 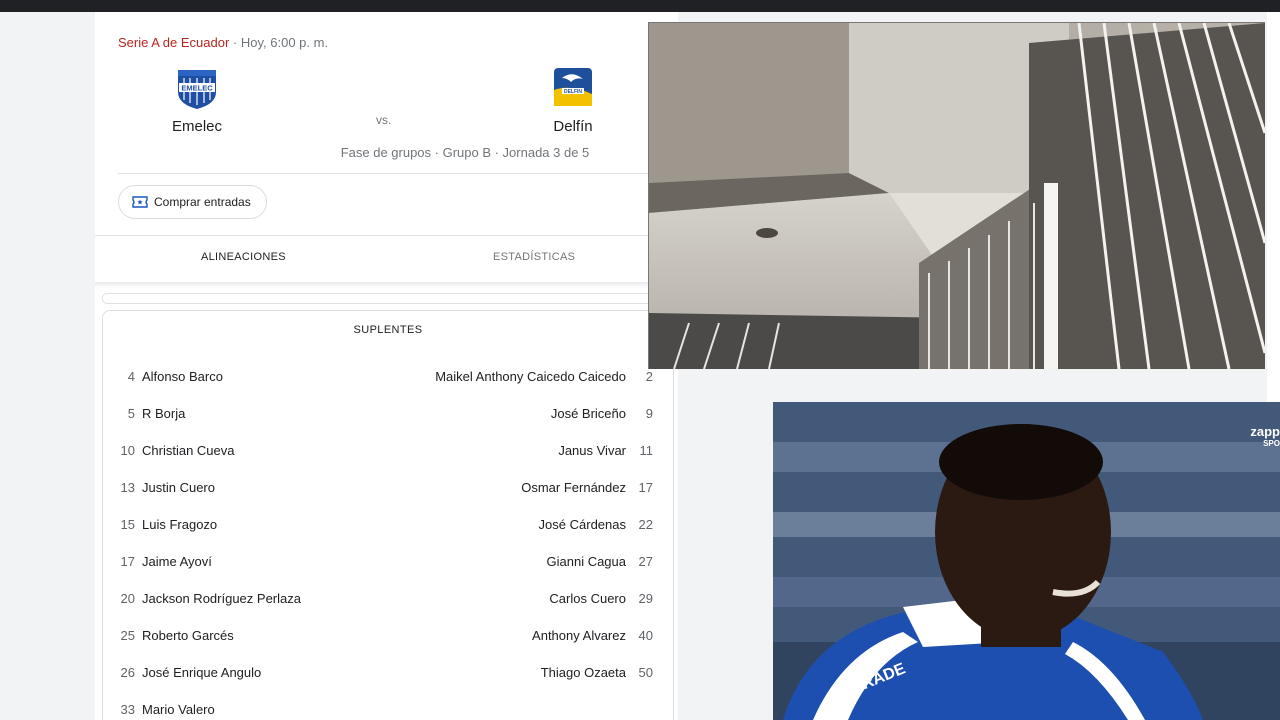 What do you see at coordinates (388, 330) in the screenshot?
I see `substitutes-title: SUPLENTES` at bounding box center [388, 330].